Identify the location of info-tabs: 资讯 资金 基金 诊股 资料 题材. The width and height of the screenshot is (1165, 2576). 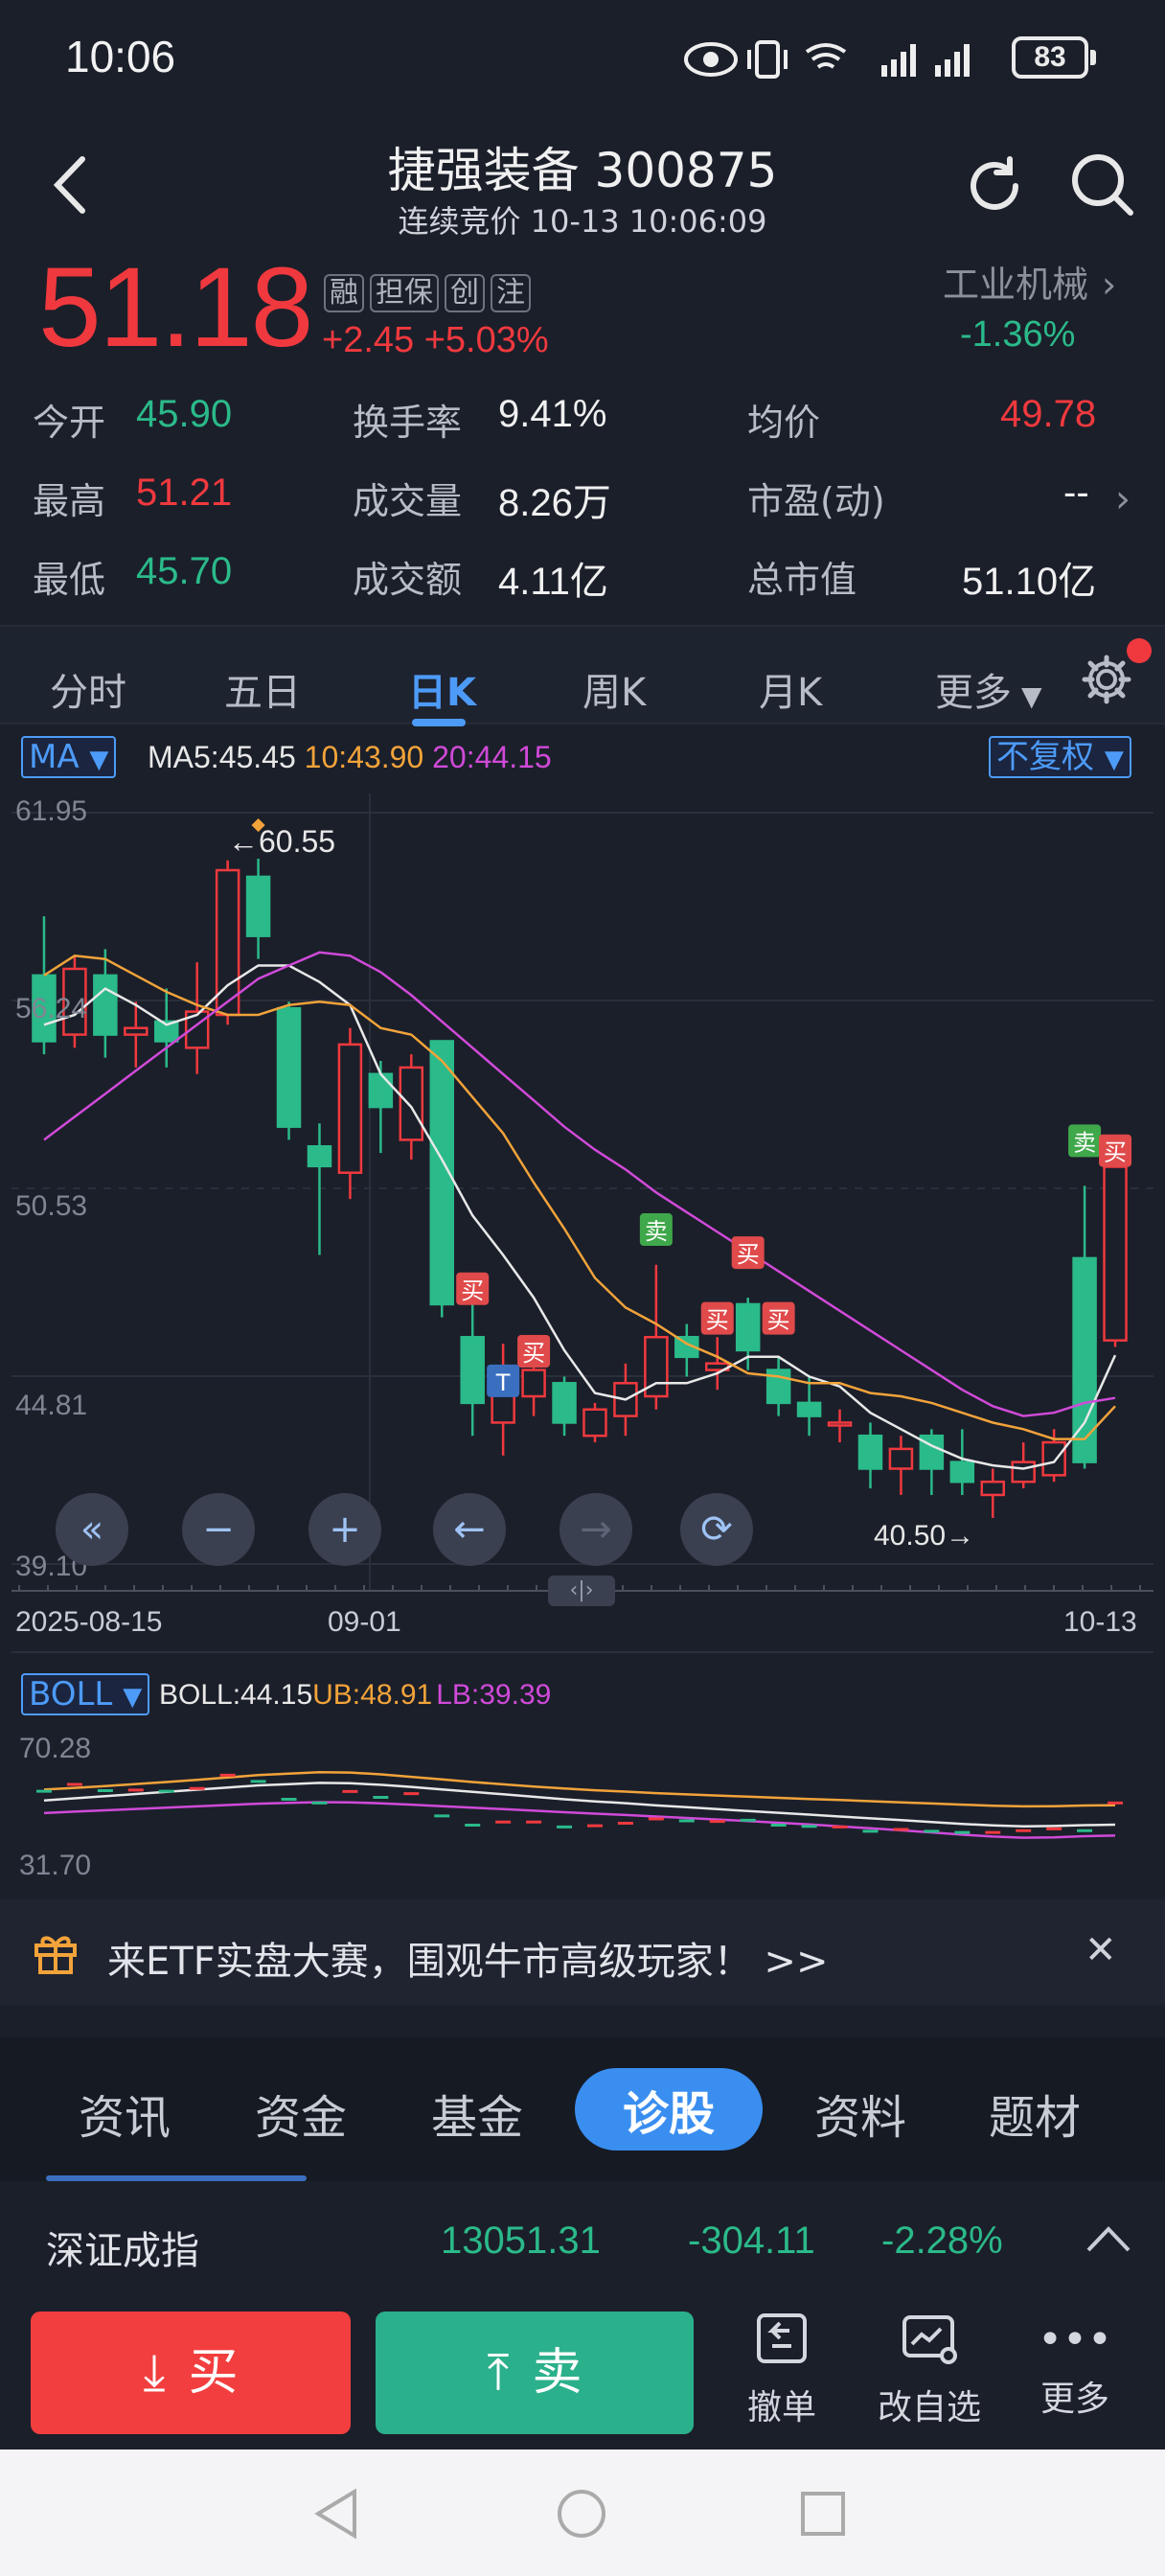
(582, 2109).